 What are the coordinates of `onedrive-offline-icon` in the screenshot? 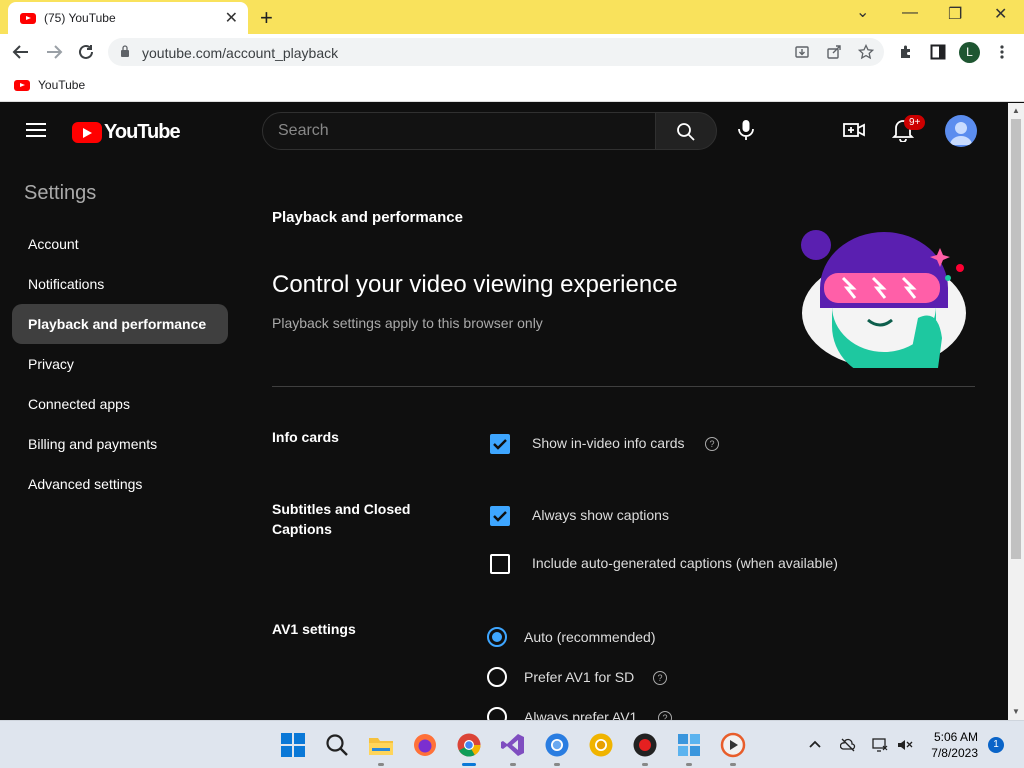 It's located at (848, 745).